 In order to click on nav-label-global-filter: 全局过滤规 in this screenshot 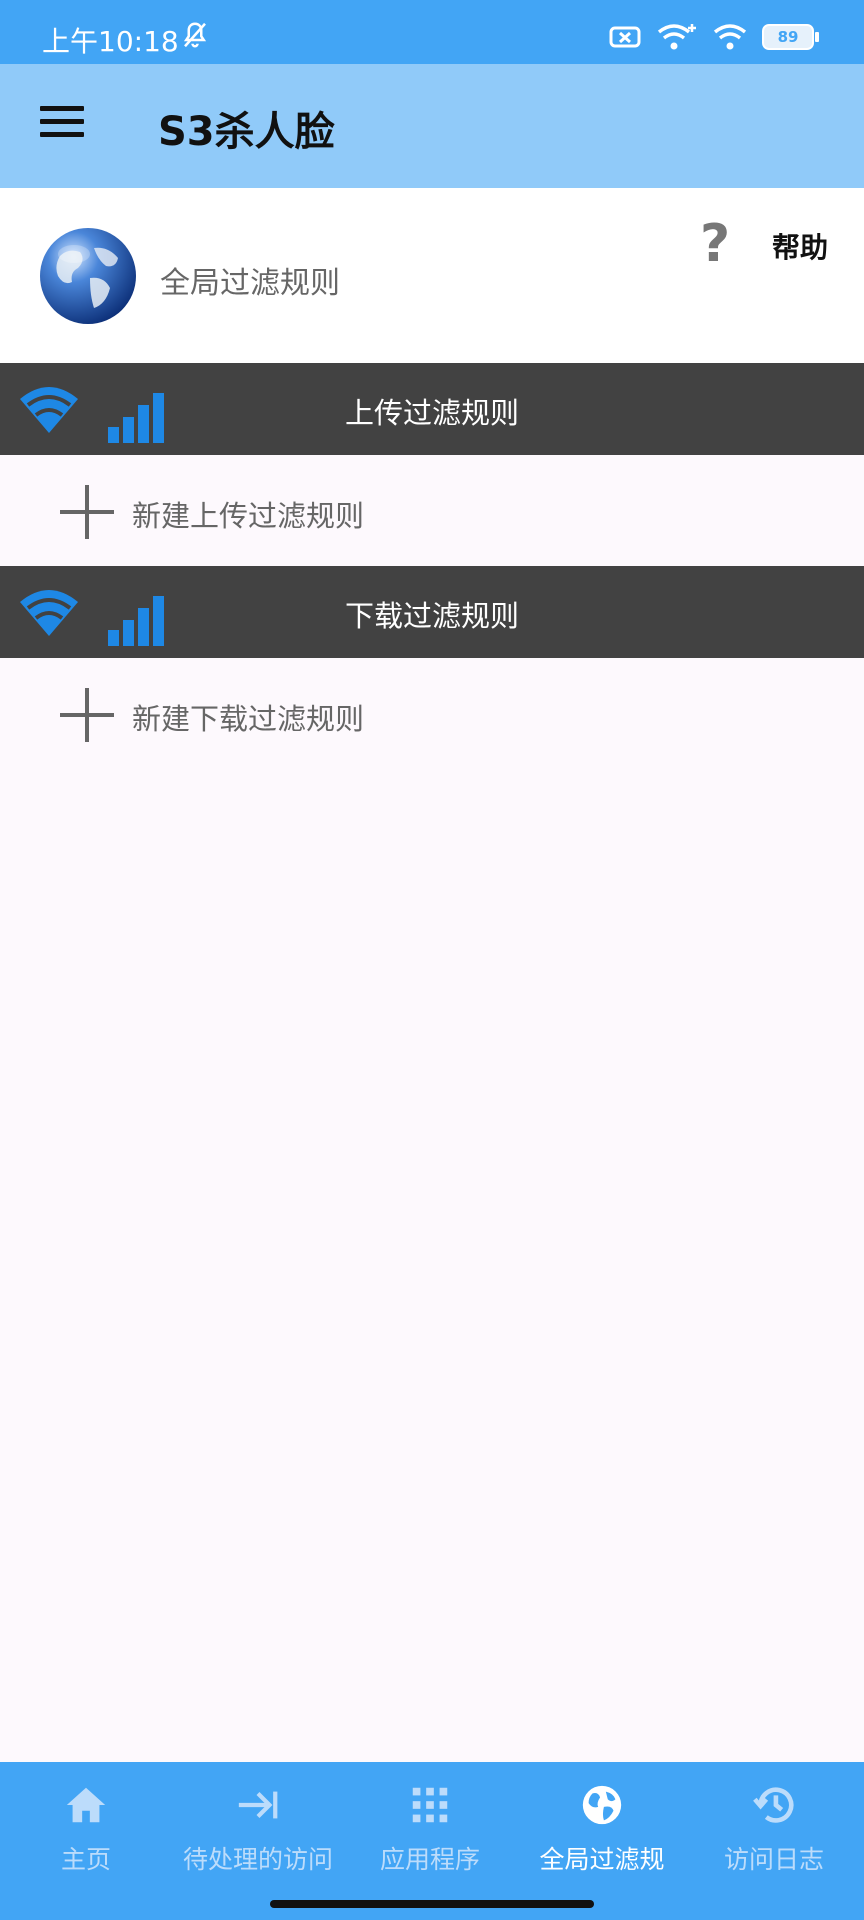, I will do `click(602, 1859)`.